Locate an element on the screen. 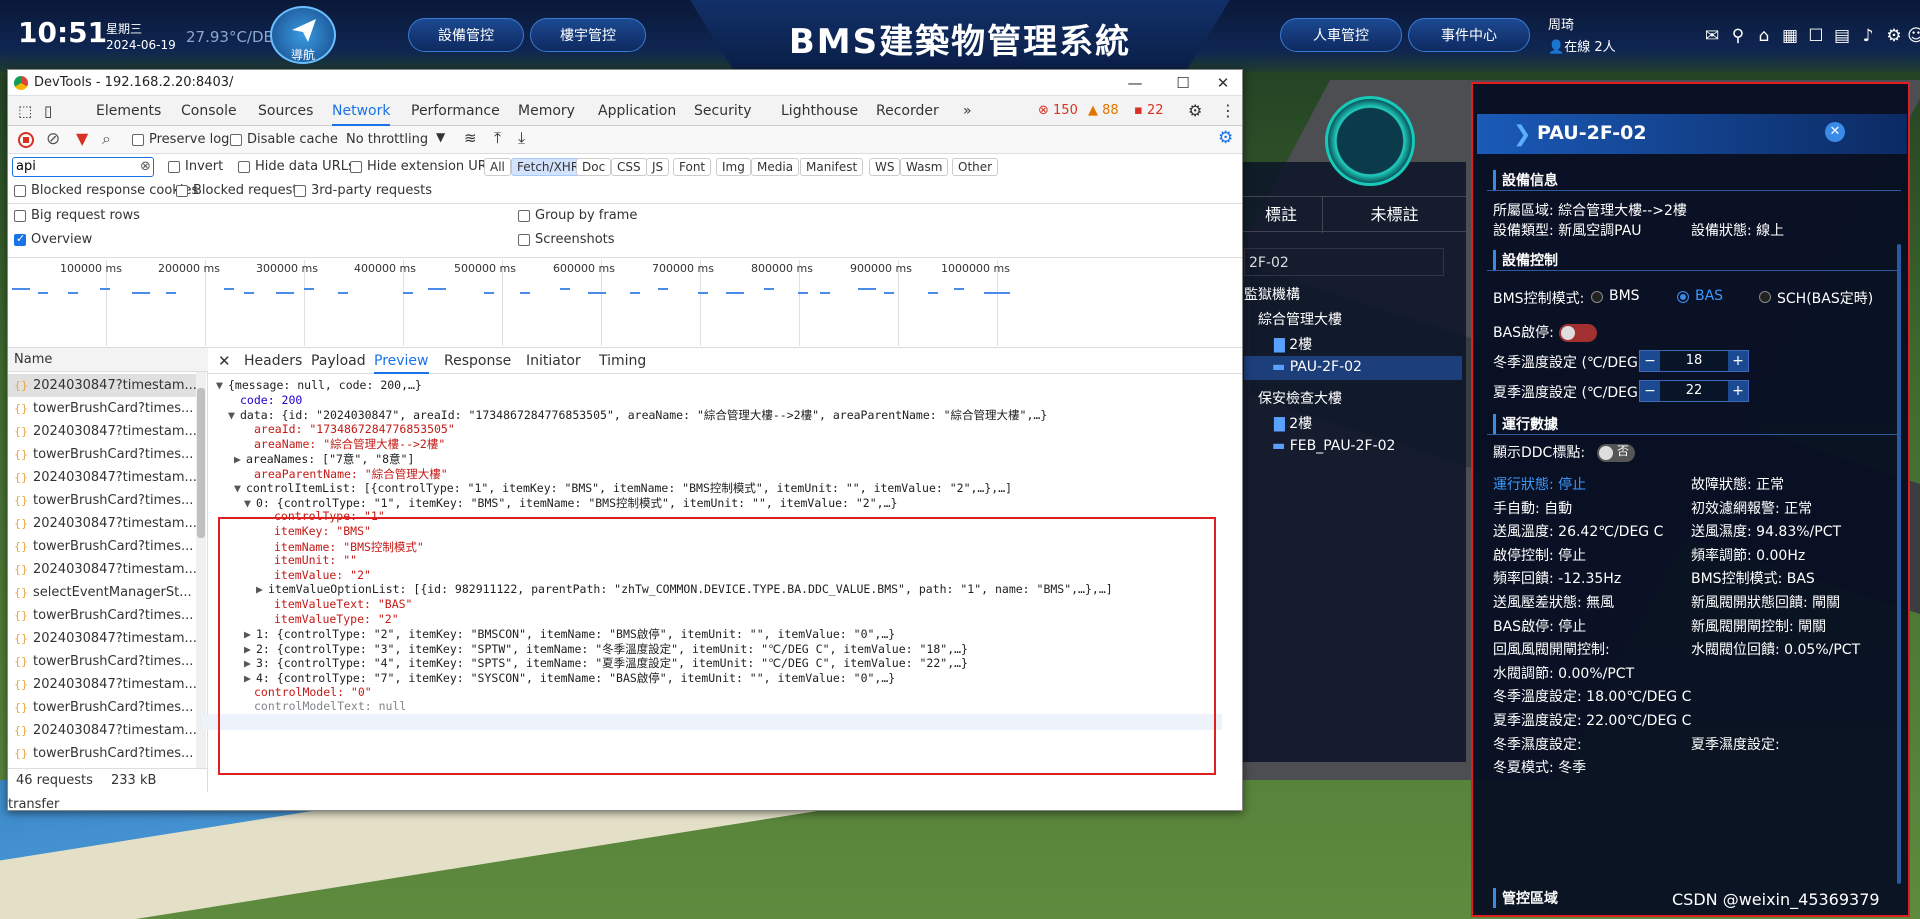 The height and width of the screenshot is (919, 1920). scroll-thumb is located at coordinates (201, 463).